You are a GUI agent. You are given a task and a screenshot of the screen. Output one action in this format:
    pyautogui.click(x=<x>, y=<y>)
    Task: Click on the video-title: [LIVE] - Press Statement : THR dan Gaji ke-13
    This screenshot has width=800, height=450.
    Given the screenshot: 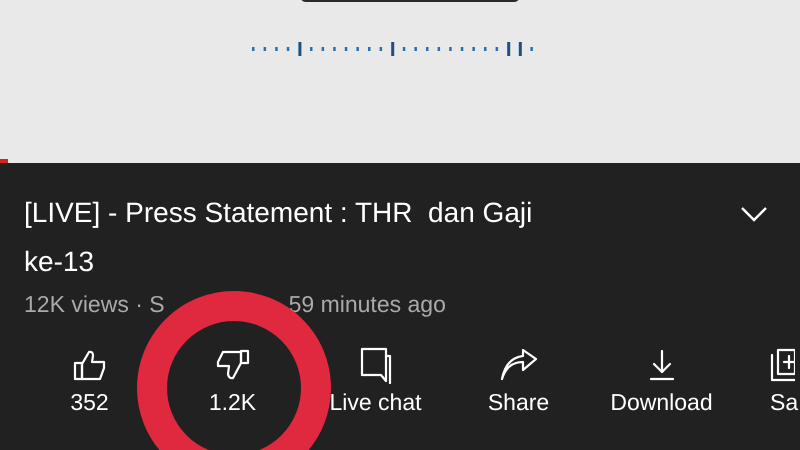 What is the action you would take?
    pyautogui.click(x=279, y=237)
    